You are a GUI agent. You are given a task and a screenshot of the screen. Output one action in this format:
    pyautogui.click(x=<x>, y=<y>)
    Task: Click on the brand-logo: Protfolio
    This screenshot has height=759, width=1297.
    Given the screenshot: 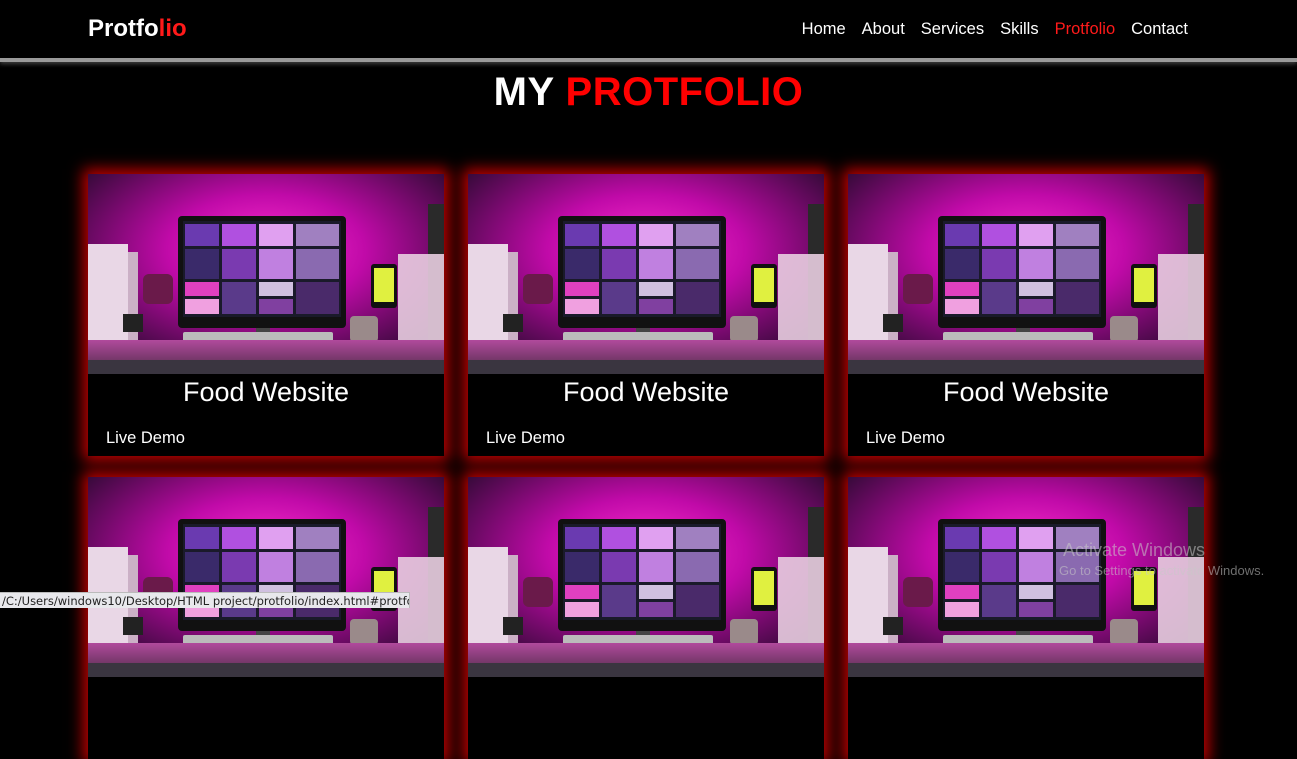 What is the action you would take?
    pyautogui.click(x=137, y=29)
    